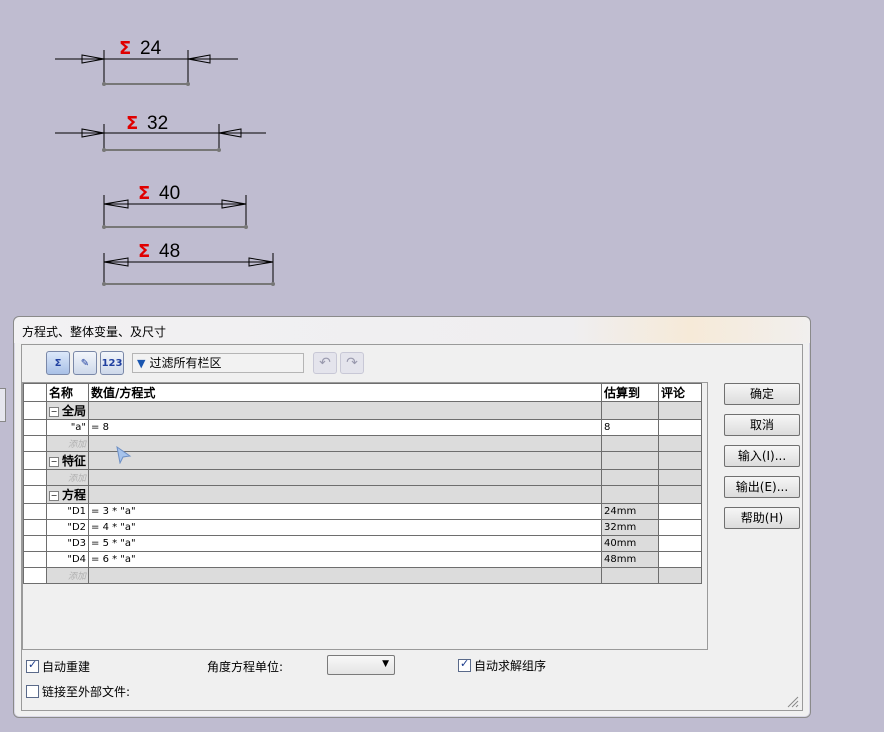  I want to click on row-name: "D1, so click(67, 511).